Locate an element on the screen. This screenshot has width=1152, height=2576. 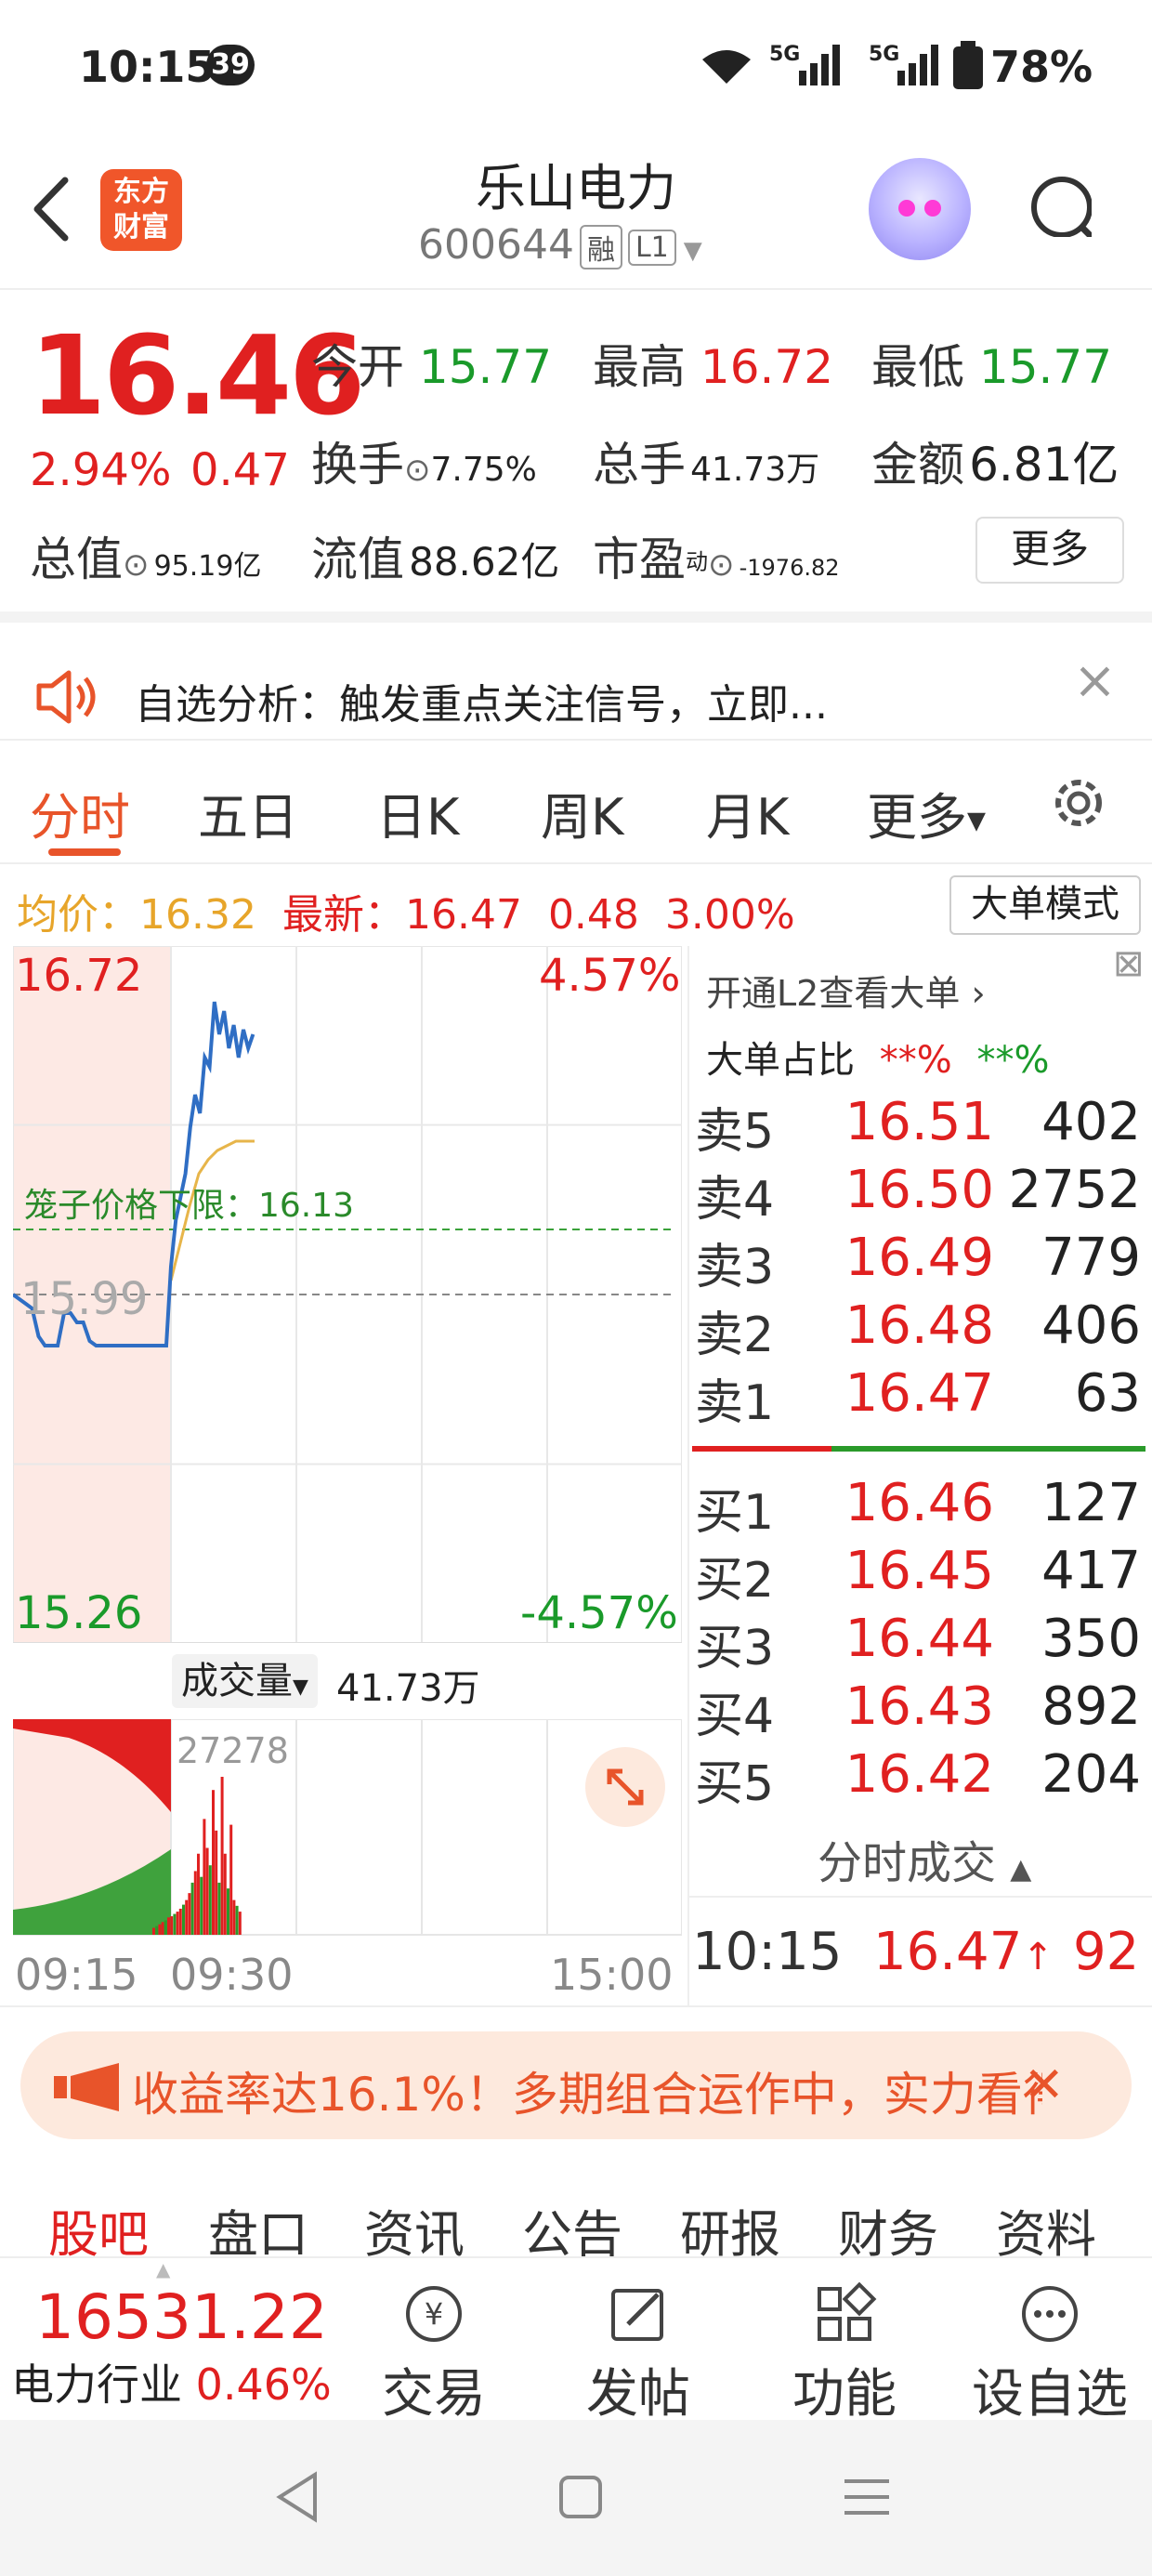
chart-section-divider is located at coordinates (576, 2006).